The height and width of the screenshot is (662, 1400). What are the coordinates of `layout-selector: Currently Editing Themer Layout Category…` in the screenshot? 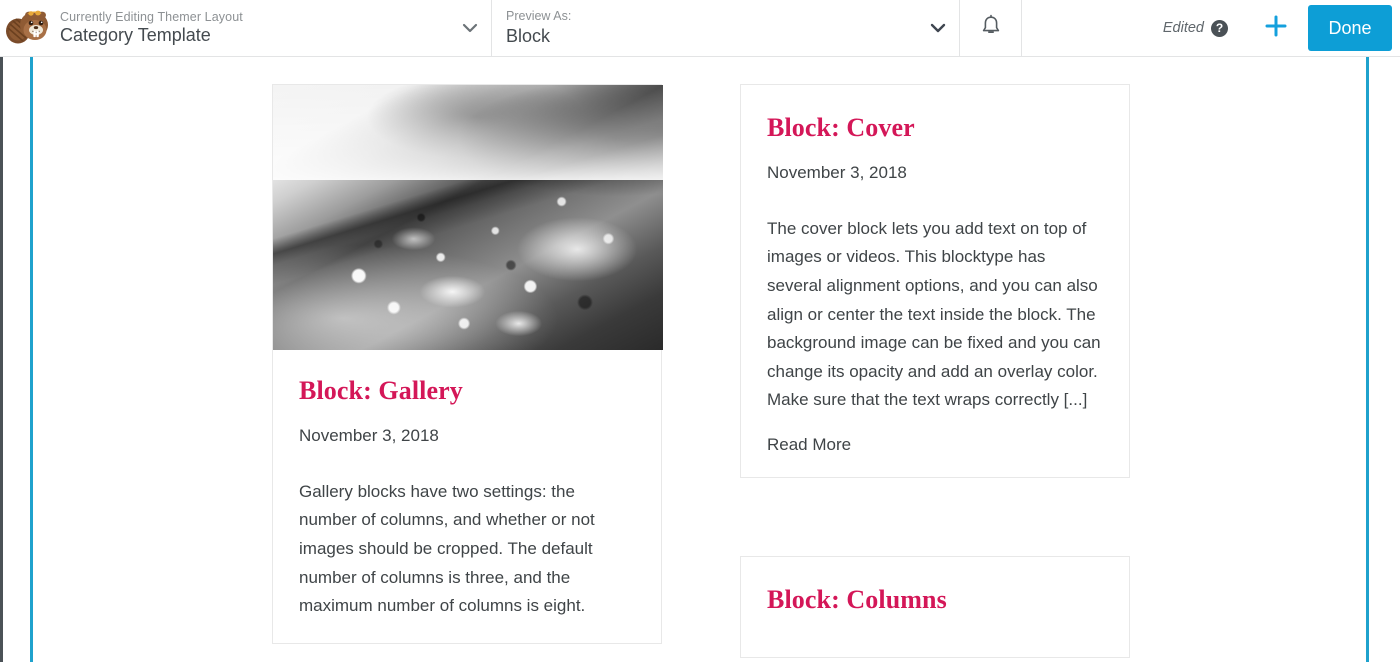 It's located at (246, 28).